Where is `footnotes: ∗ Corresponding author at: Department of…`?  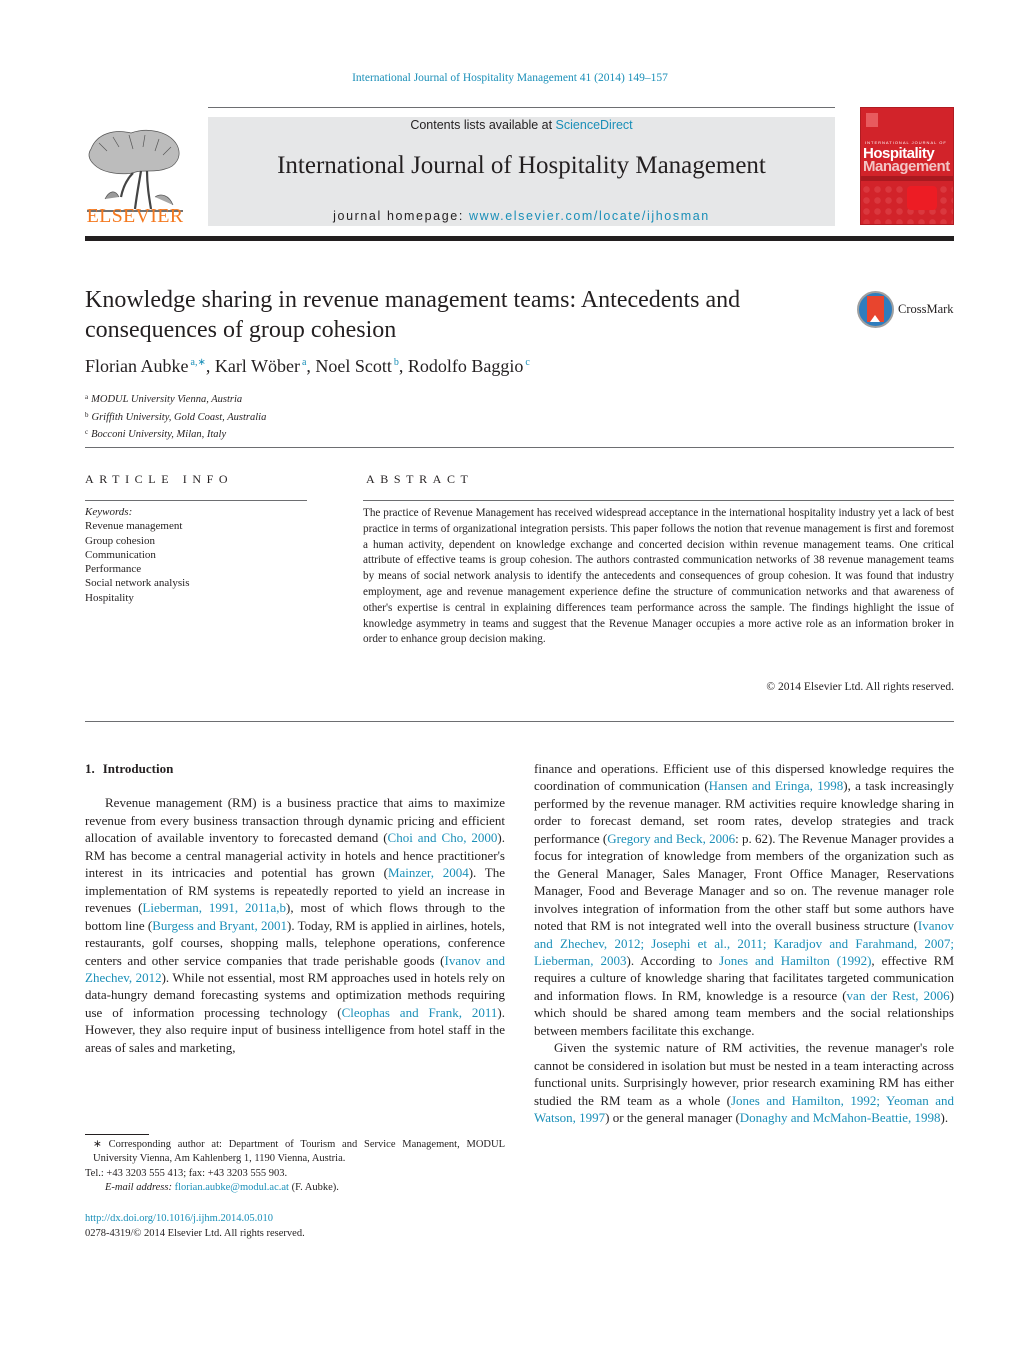 footnotes: ∗ Corresponding author at: Department of… is located at coordinates (295, 1167).